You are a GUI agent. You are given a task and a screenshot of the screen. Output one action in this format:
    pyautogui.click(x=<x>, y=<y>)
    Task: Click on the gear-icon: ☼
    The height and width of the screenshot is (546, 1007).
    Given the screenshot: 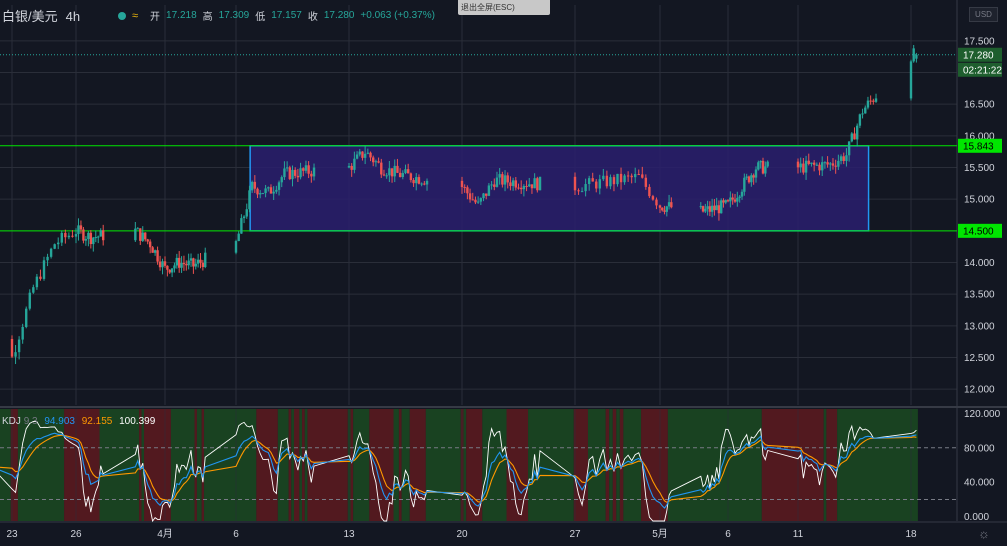 What is the action you would take?
    pyautogui.click(x=984, y=534)
    